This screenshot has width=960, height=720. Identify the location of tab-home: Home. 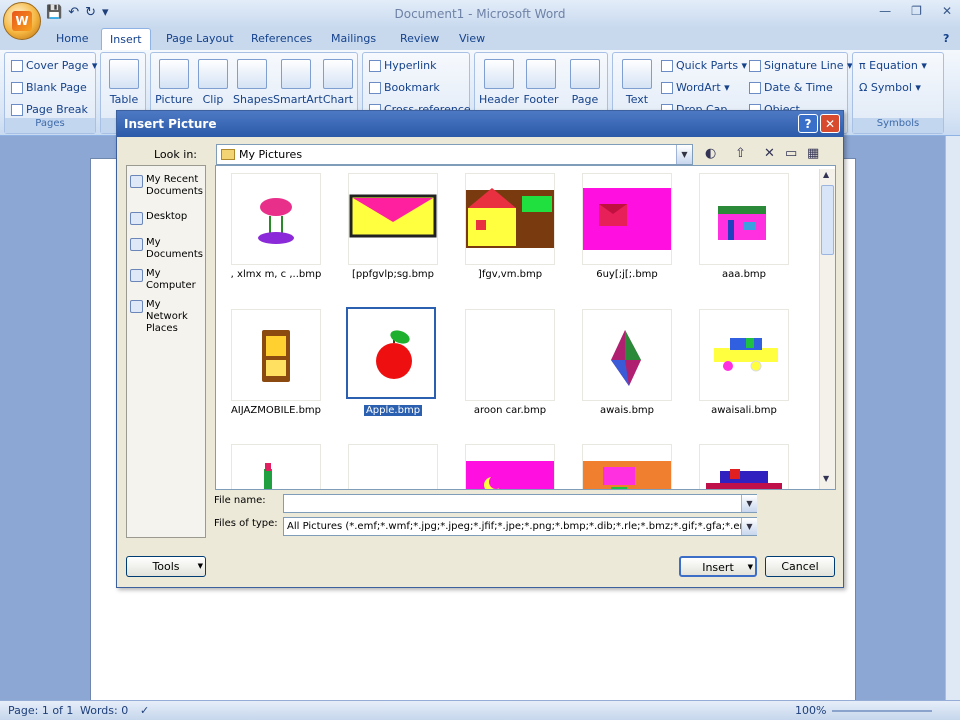
(72, 38).